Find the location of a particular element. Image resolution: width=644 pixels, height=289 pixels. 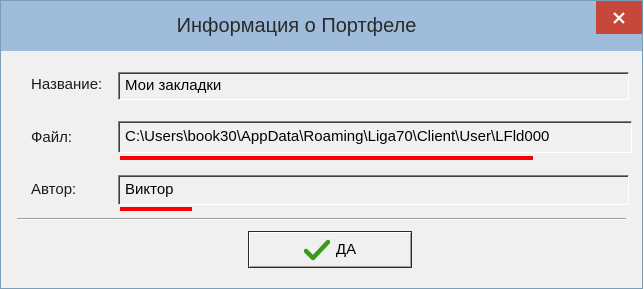

ok-button-label: ДА is located at coordinates (346, 249).